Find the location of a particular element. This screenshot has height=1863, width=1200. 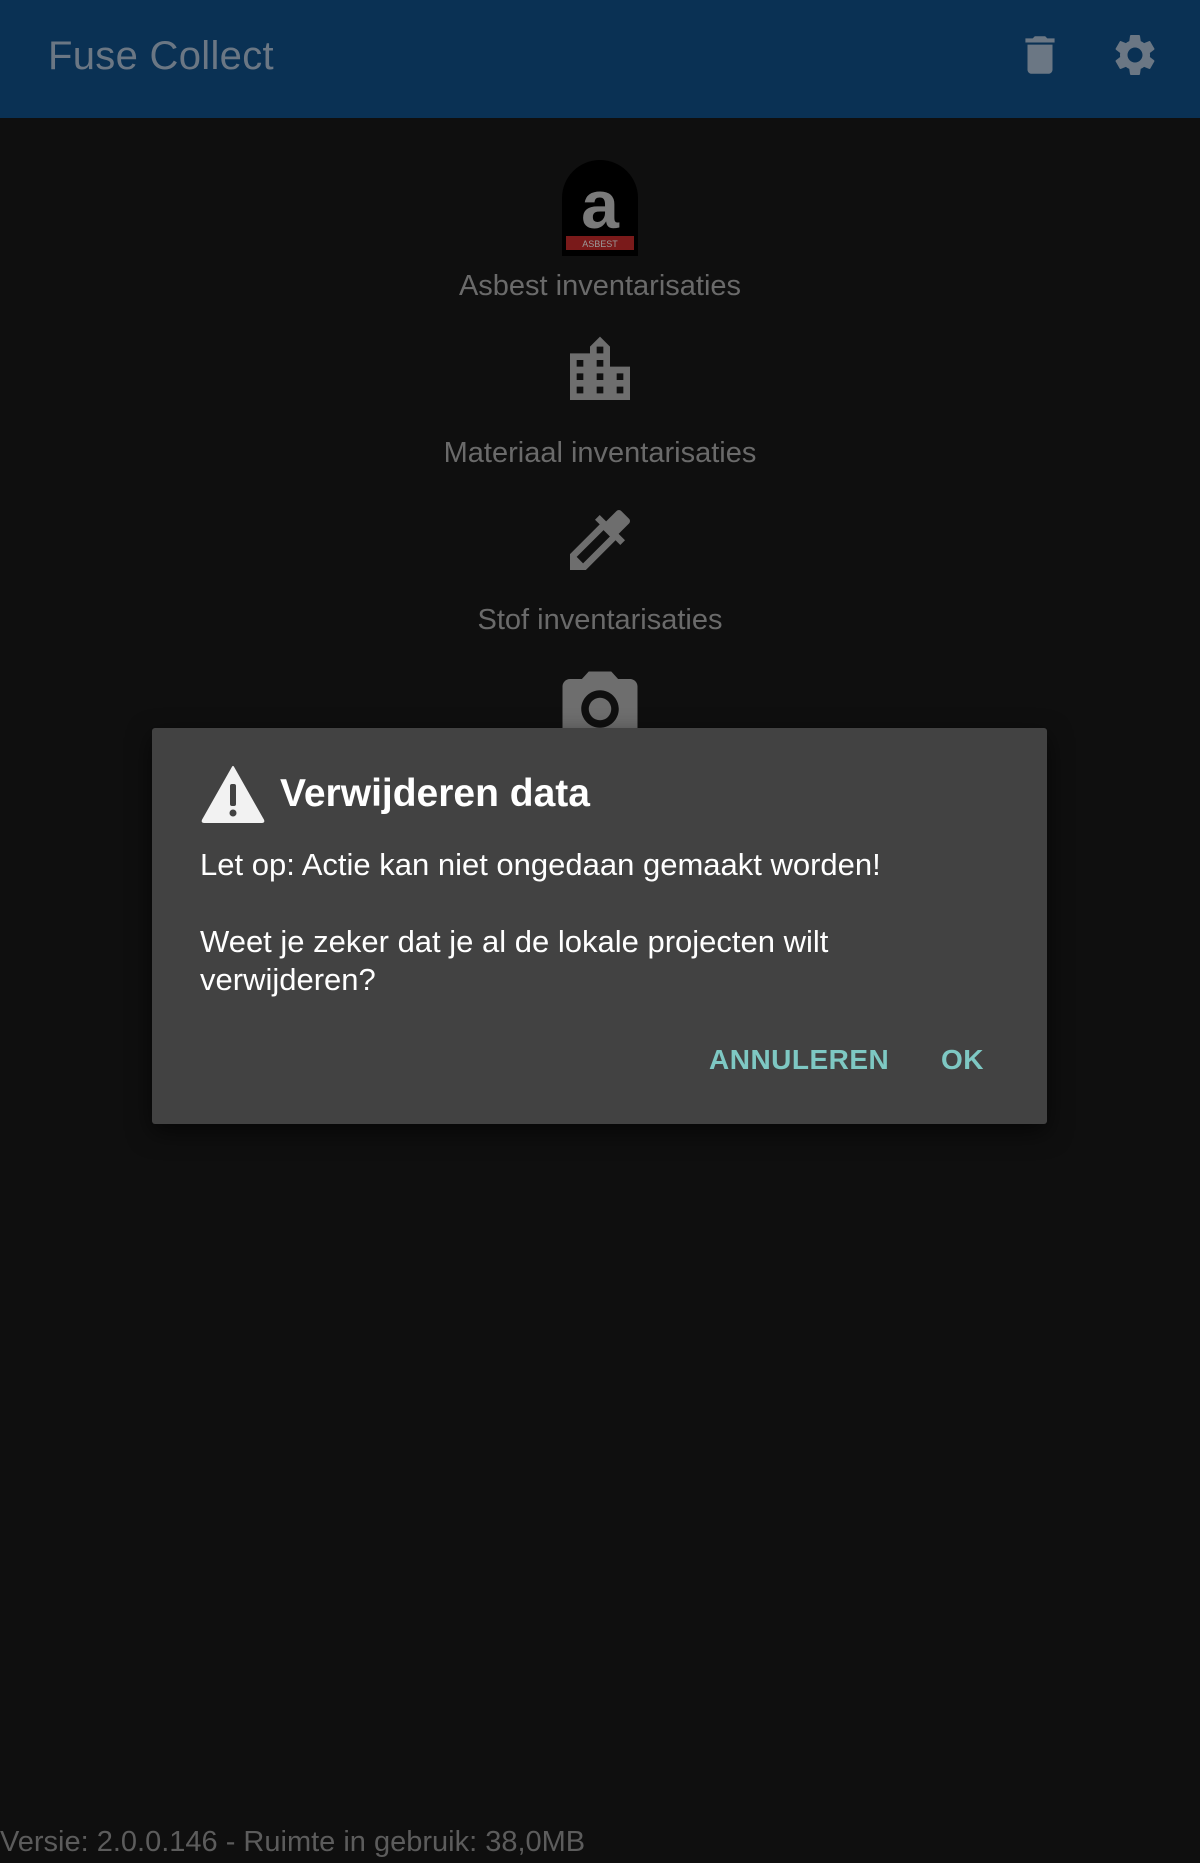

warning-icon is located at coordinates (233, 794).